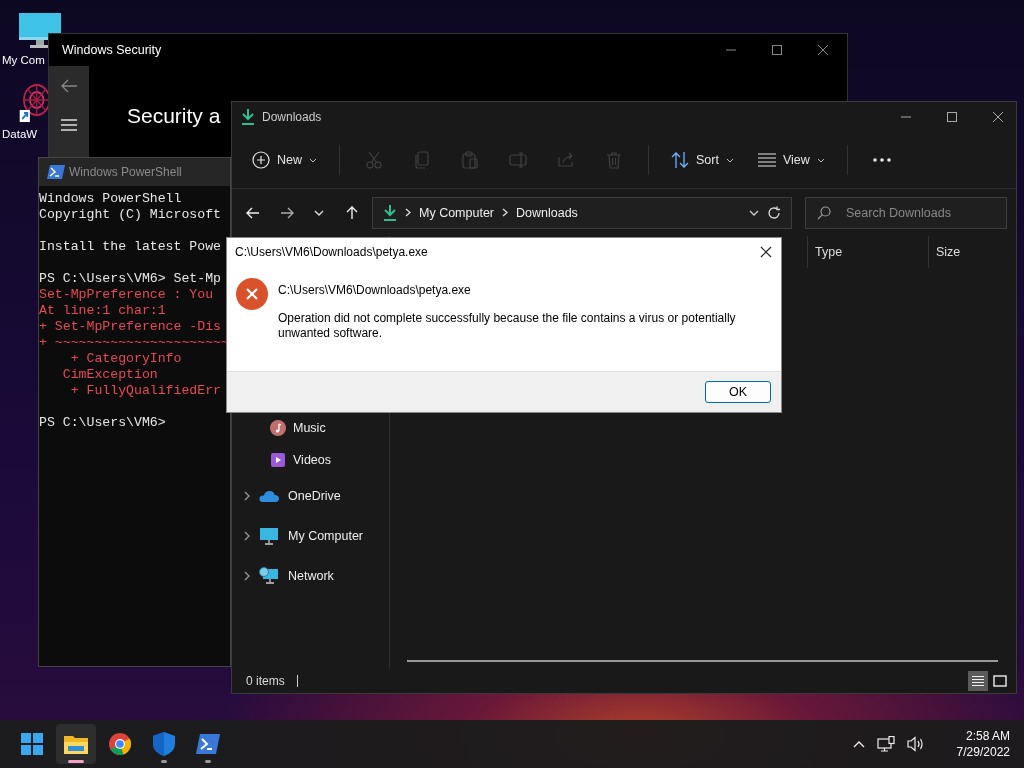  I want to click on error-message: Operation did not complete successfully because the file contains a virus or potentially unwanted software., so click(507, 326).